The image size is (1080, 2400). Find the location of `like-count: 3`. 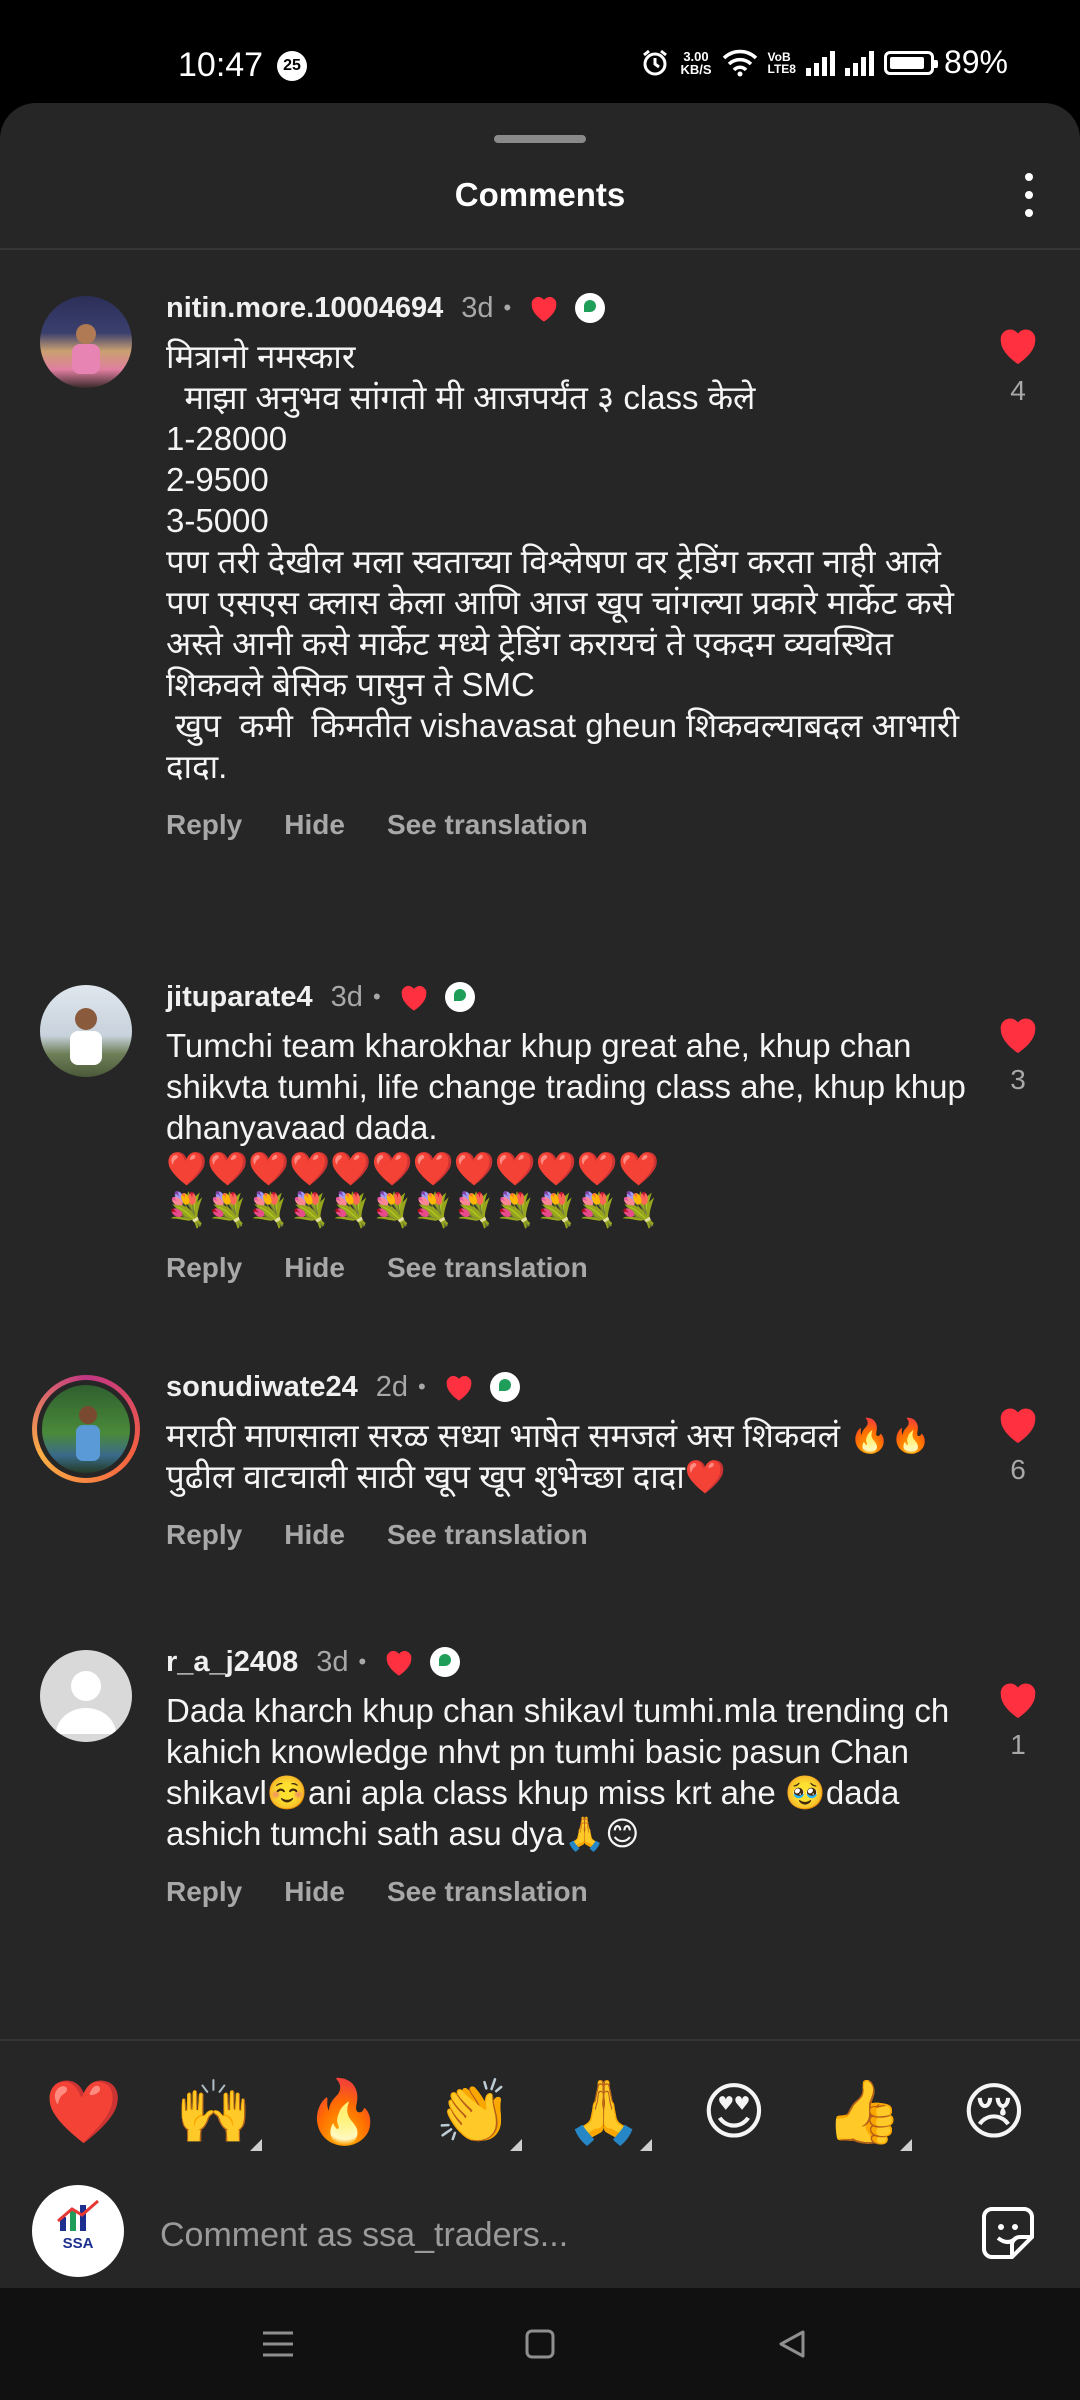

like-count: 3 is located at coordinates (1018, 1079).